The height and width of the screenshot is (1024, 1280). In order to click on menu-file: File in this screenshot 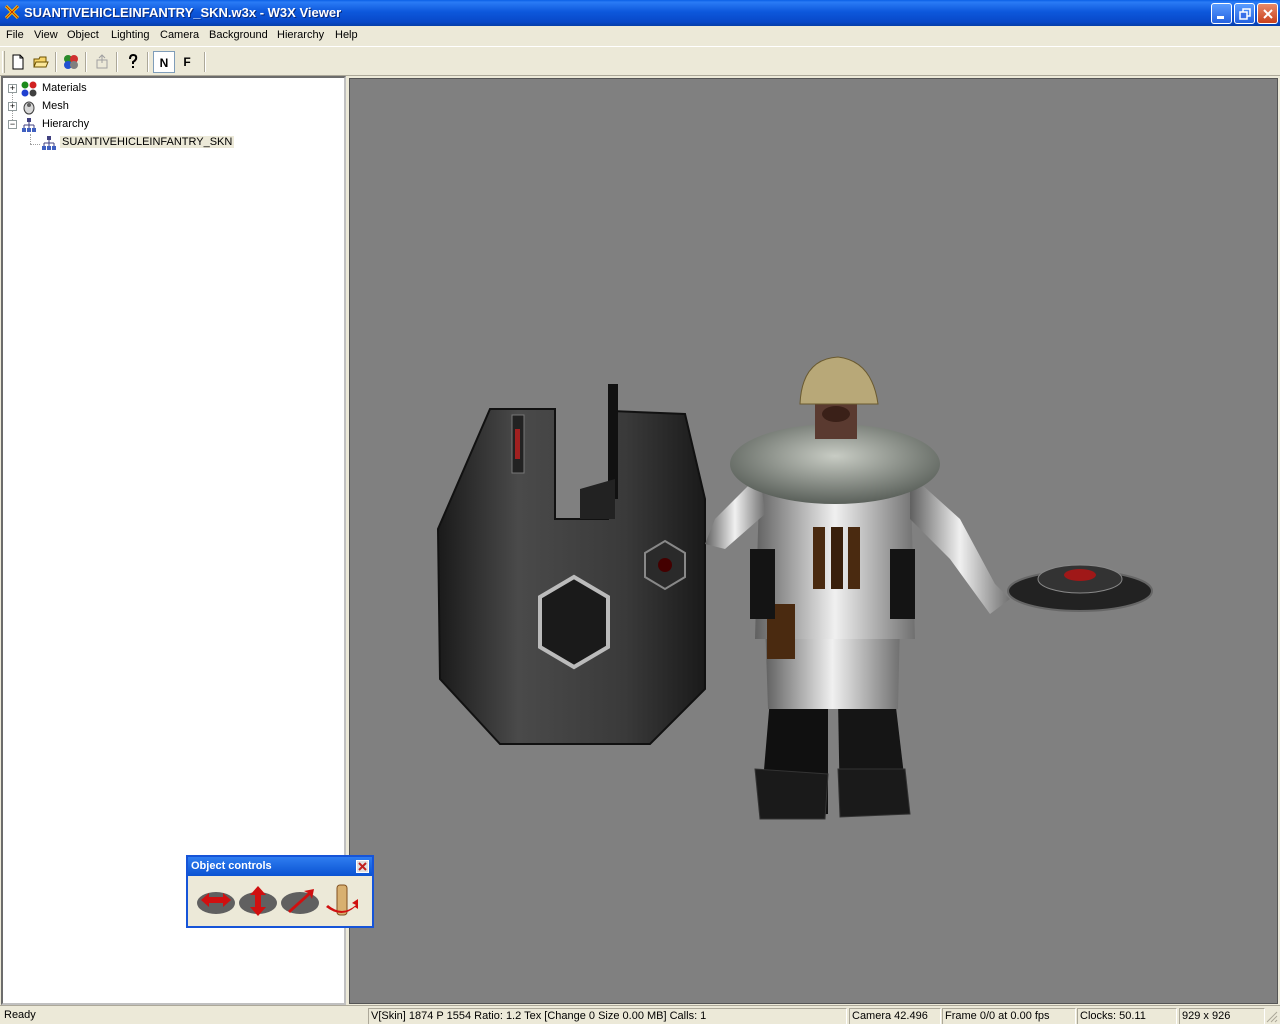, I will do `click(15, 35)`.